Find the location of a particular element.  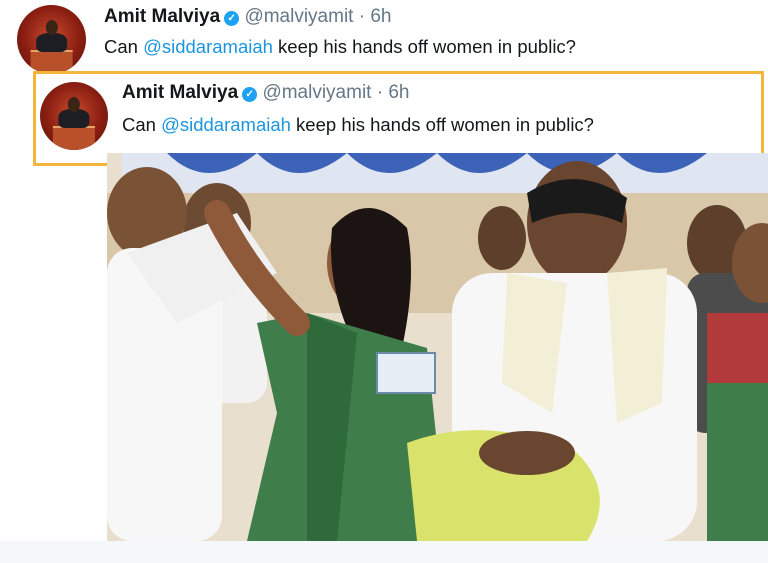

tweet-timestamp: 6h is located at coordinates (380, 16).